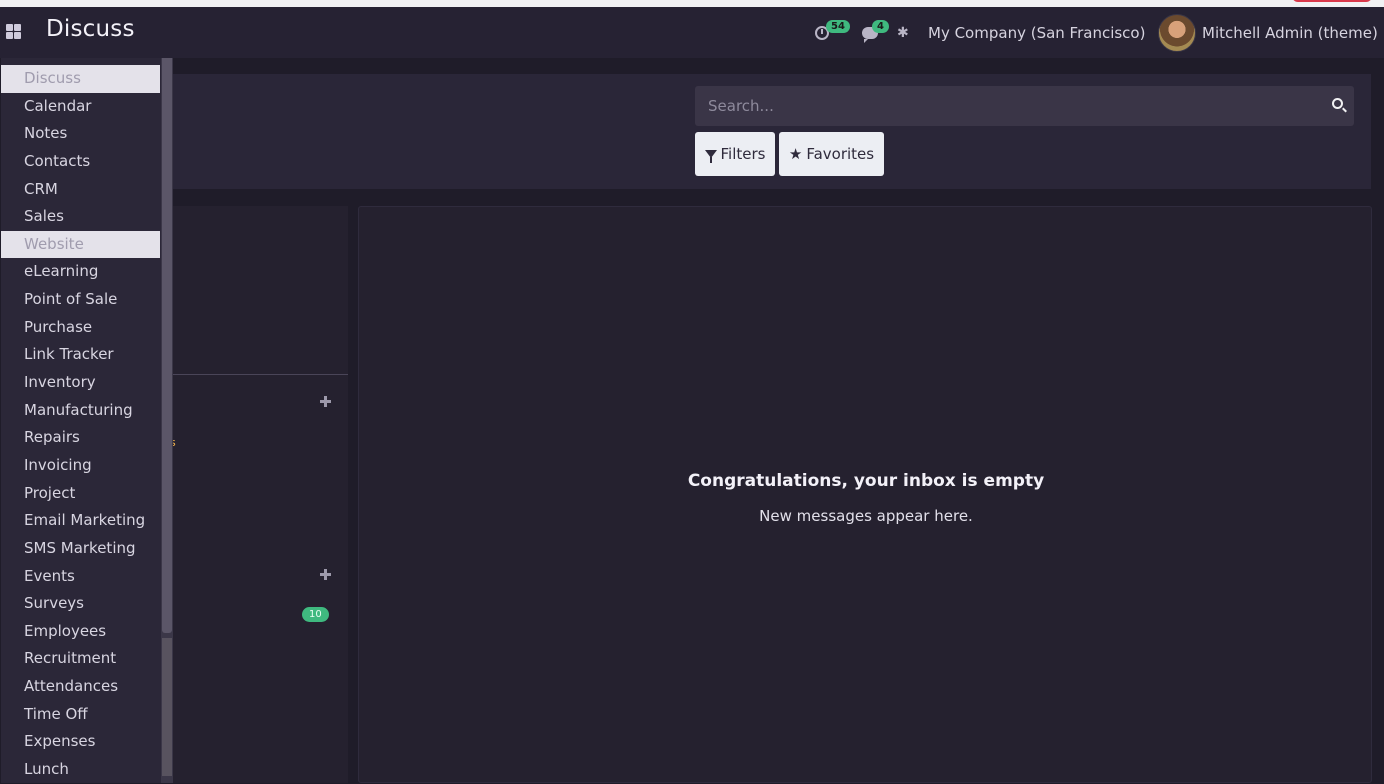 The width and height of the screenshot is (1384, 784). Describe the element at coordinates (254, 494) in the screenshot. I see `discuss-sidebar: 10` at that location.